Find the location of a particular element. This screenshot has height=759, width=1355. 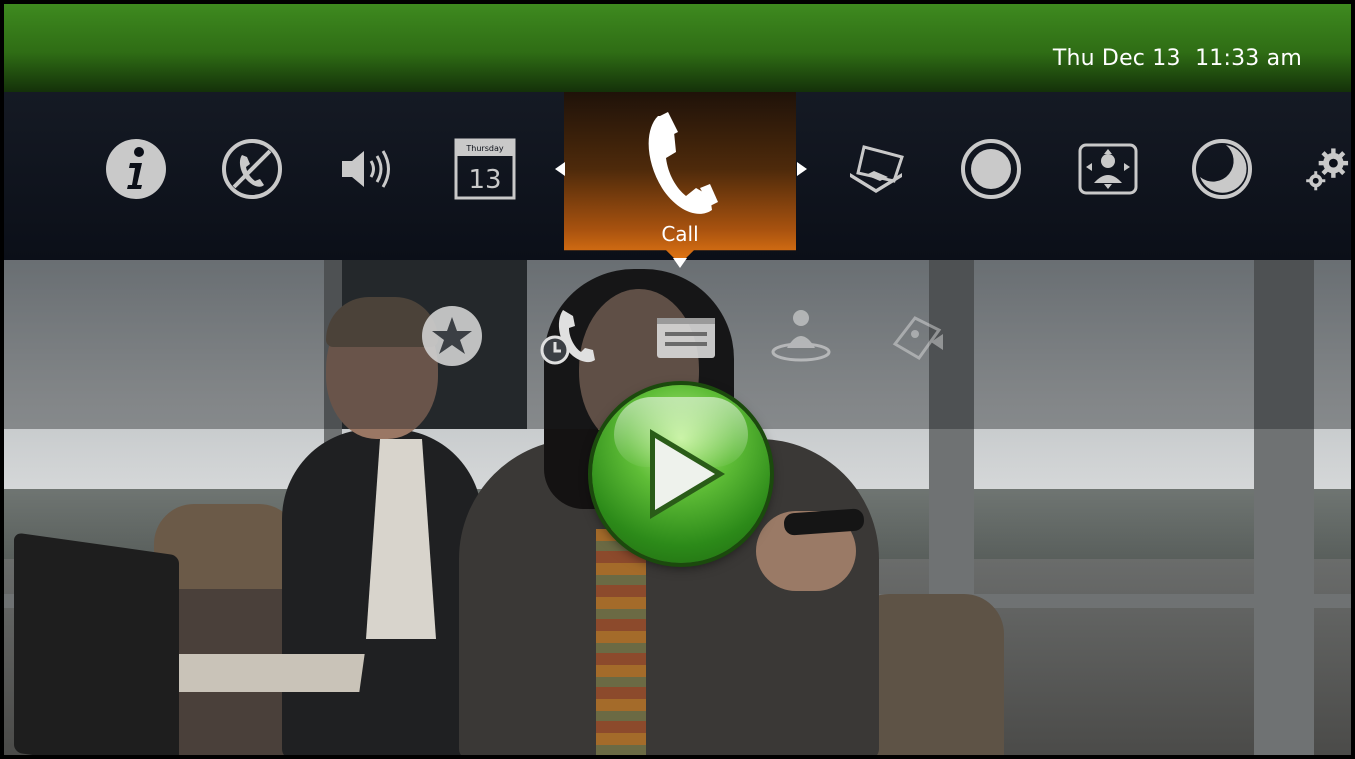

scroll-left-arrow-icon is located at coordinates (560, 169).